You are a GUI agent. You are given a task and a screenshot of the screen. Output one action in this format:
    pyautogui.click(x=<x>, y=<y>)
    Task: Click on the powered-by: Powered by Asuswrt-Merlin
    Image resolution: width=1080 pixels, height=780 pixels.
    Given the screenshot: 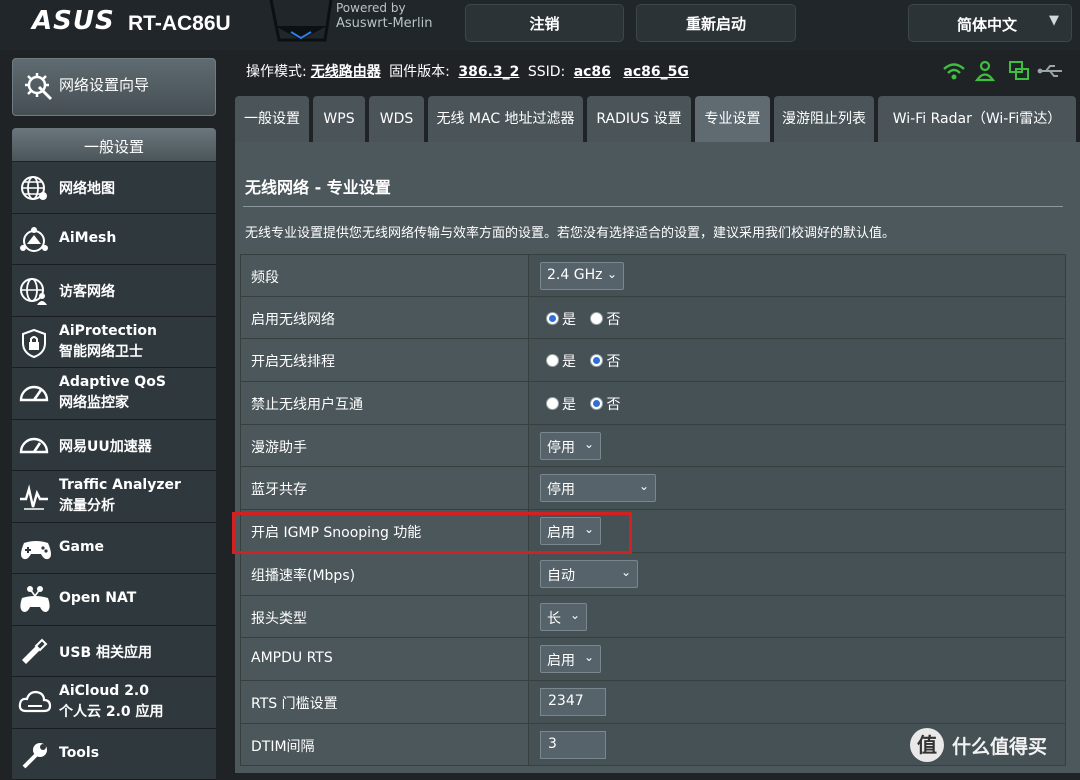 What is the action you would take?
    pyautogui.click(x=384, y=16)
    